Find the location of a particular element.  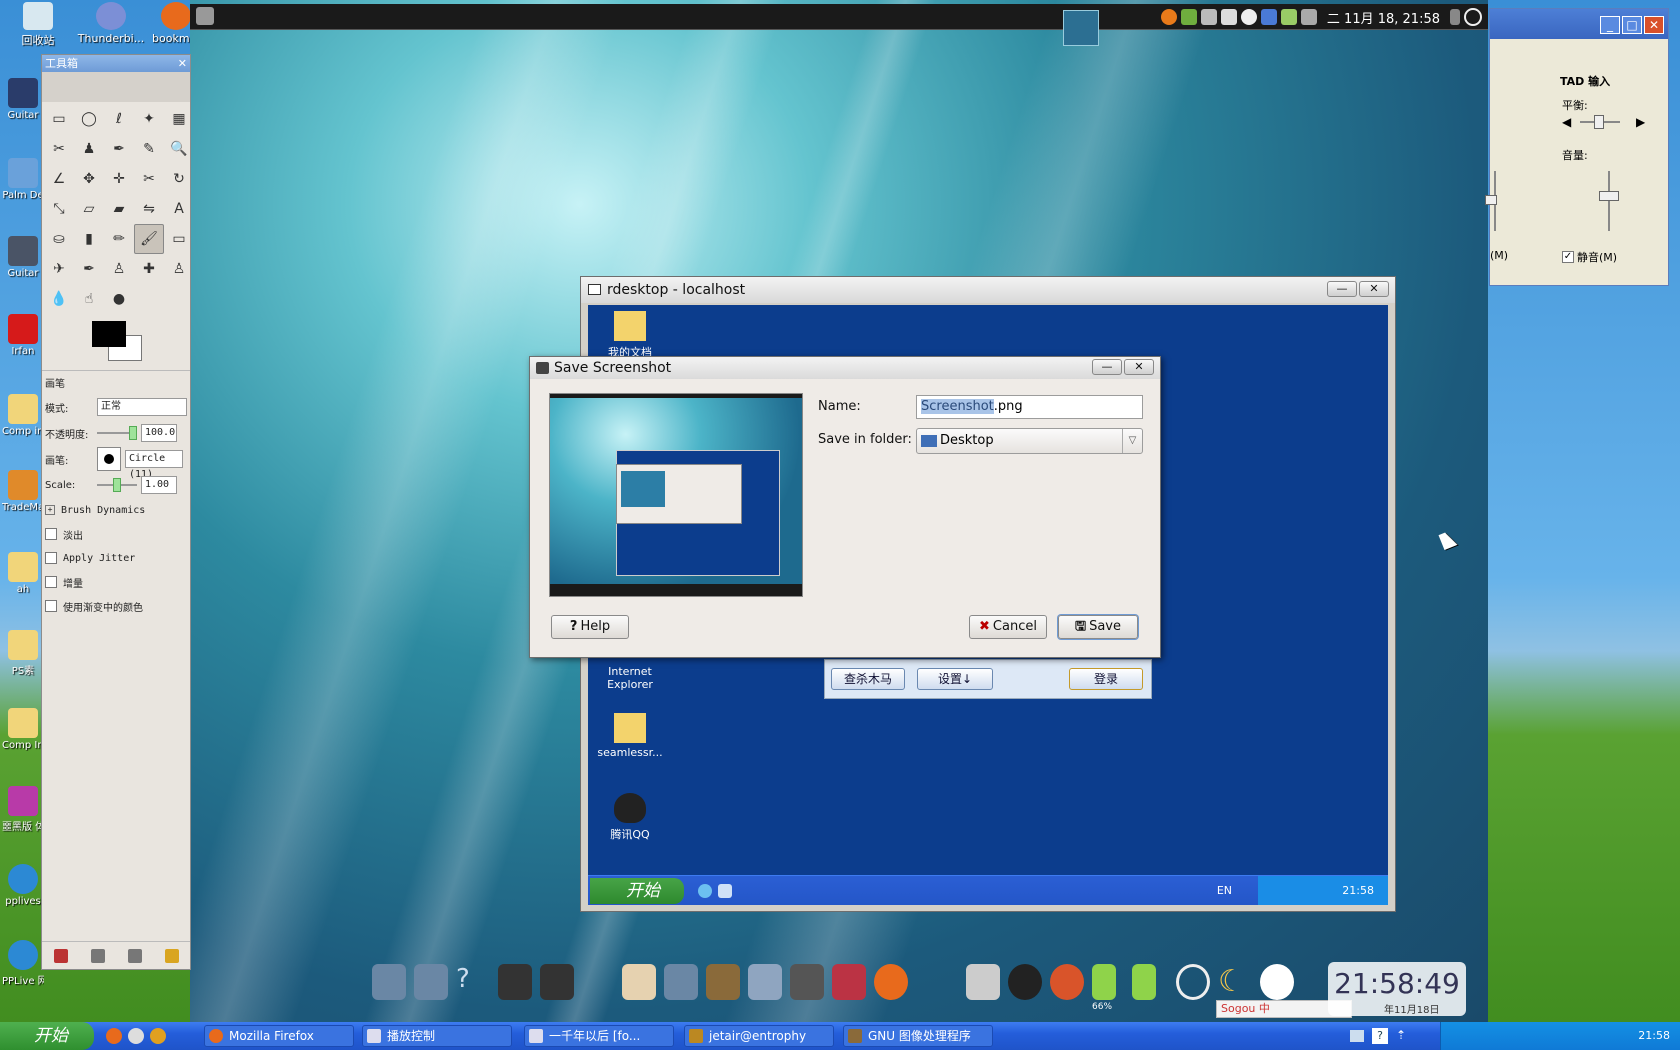

gradient-color-checkbox: 使用渐变中的颜色 is located at coordinates (116, 606).